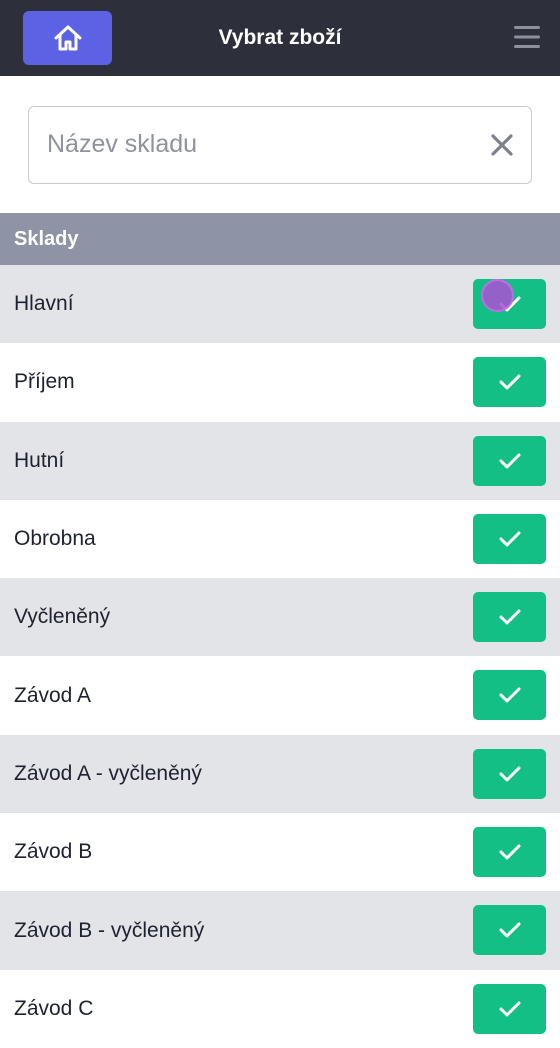 Image resolution: width=560 pixels, height=1048 pixels. What do you see at coordinates (108, 773) in the screenshot?
I see `warehouse-label: Závod A - vyčleněný` at bounding box center [108, 773].